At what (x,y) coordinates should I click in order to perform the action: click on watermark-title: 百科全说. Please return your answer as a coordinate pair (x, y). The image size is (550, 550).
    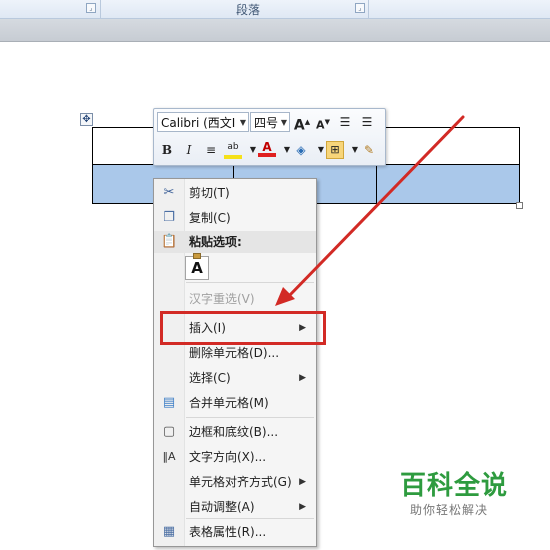
    Looking at the image, I should click on (454, 486).